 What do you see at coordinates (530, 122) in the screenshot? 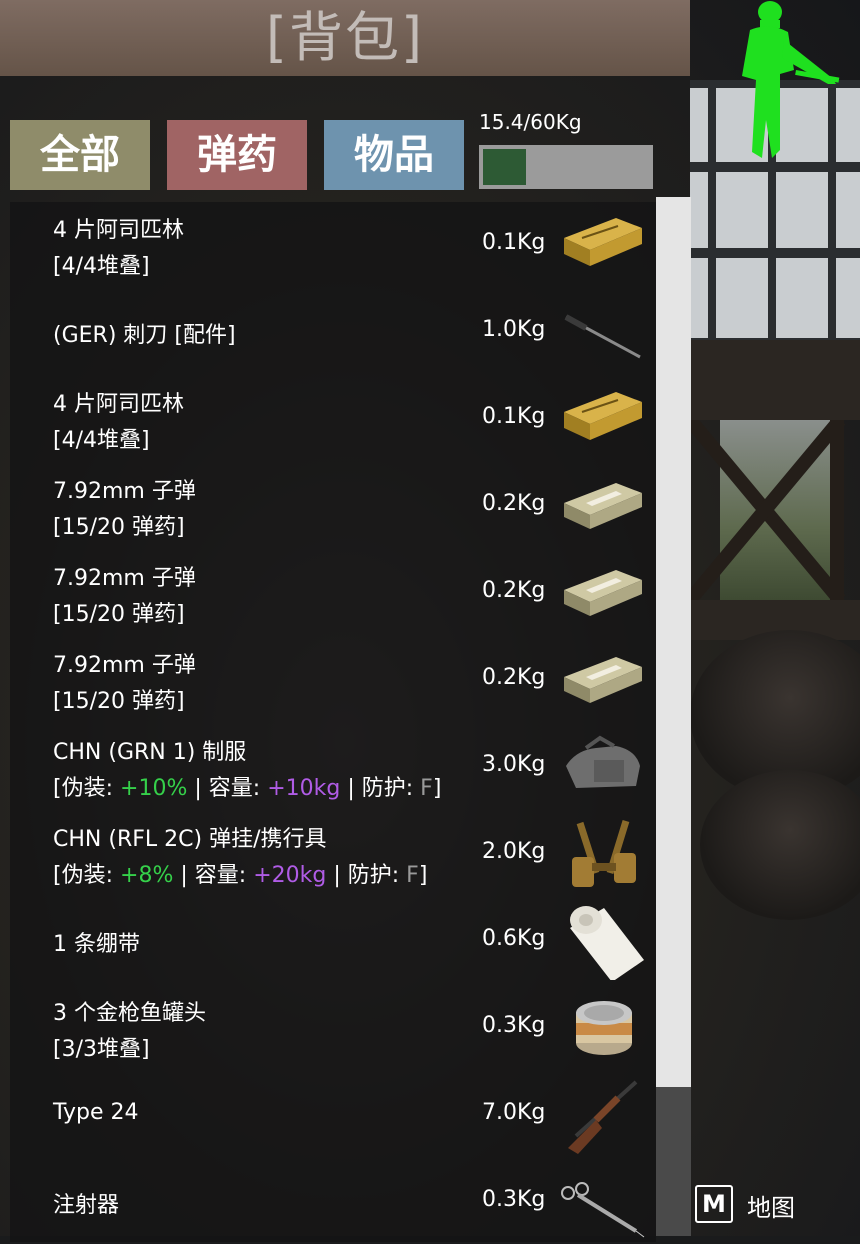
I see `weight-readout: 15.4/60Kg` at bounding box center [530, 122].